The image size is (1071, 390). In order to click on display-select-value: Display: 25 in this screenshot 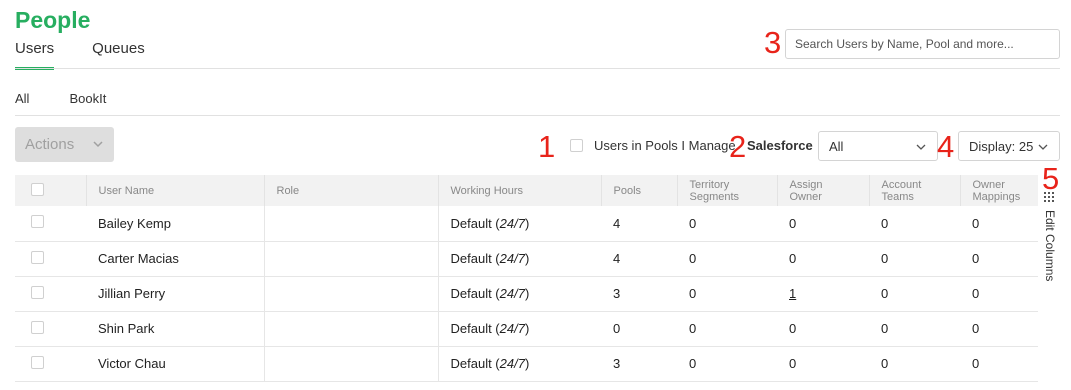, I will do `click(1001, 146)`.